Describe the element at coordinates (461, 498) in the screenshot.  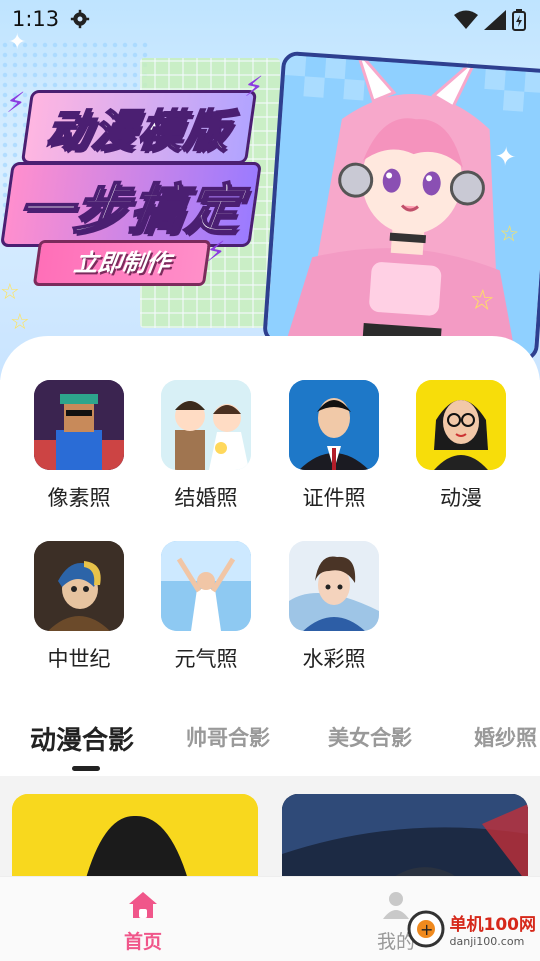
I see `category-label: 动漫` at that location.